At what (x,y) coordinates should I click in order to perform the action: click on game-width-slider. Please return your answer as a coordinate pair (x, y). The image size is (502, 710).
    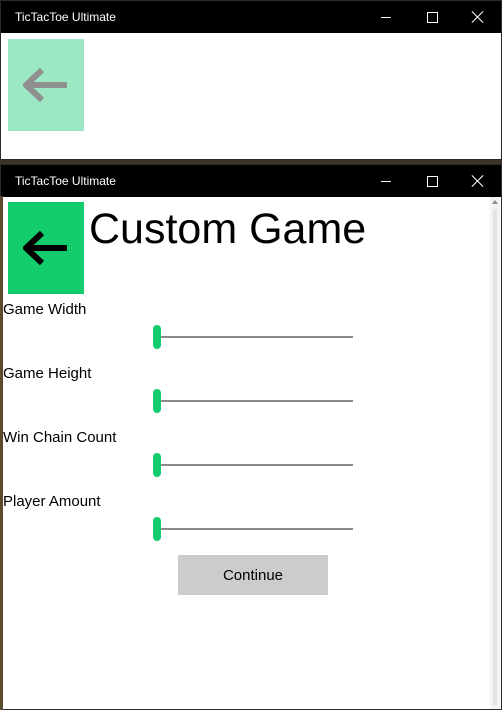
    Looking at the image, I should click on (253, 337).